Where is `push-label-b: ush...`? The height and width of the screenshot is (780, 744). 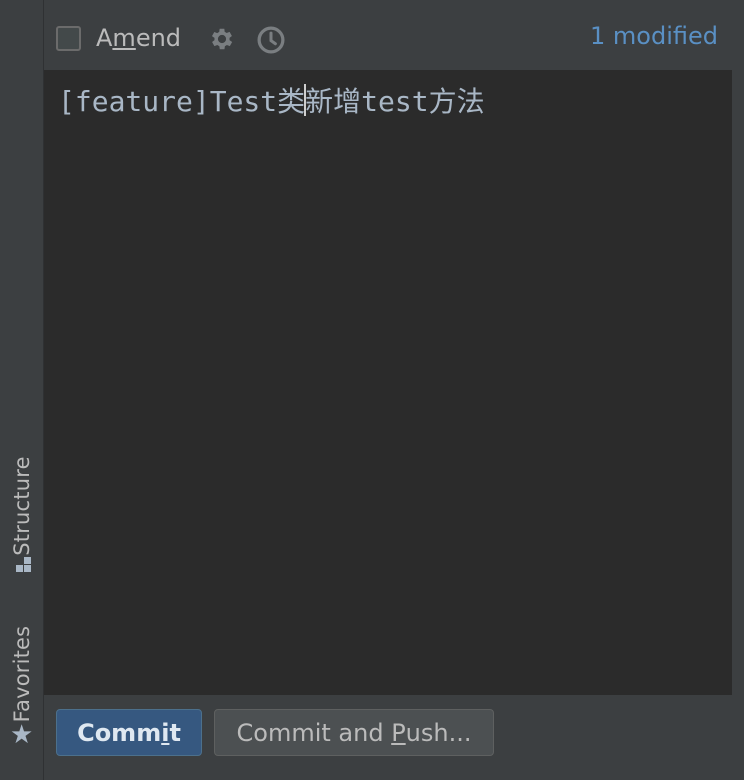
push-label-b: ush... is located at coordinates (438, 732).